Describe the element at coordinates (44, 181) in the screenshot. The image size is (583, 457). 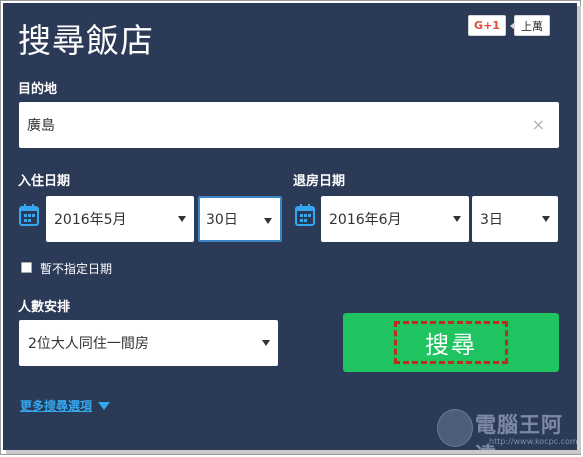
I see `checkin-label: 入住日期` at that location.